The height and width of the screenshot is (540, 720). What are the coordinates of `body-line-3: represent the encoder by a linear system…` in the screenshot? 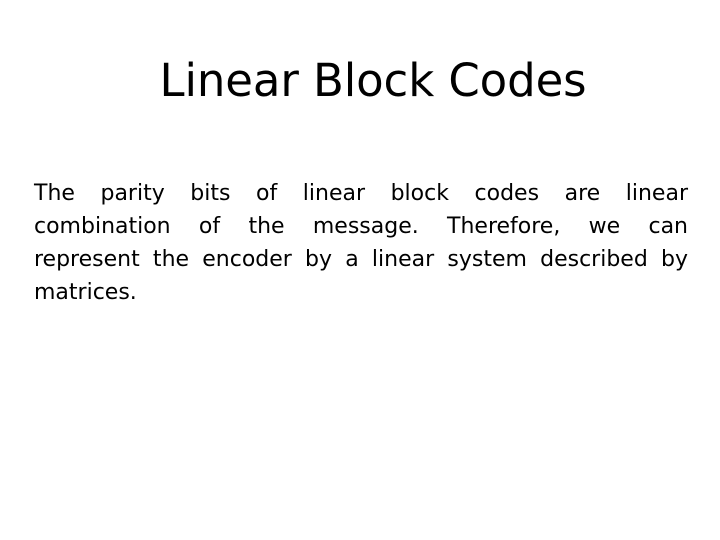 It's located at (361, 259).